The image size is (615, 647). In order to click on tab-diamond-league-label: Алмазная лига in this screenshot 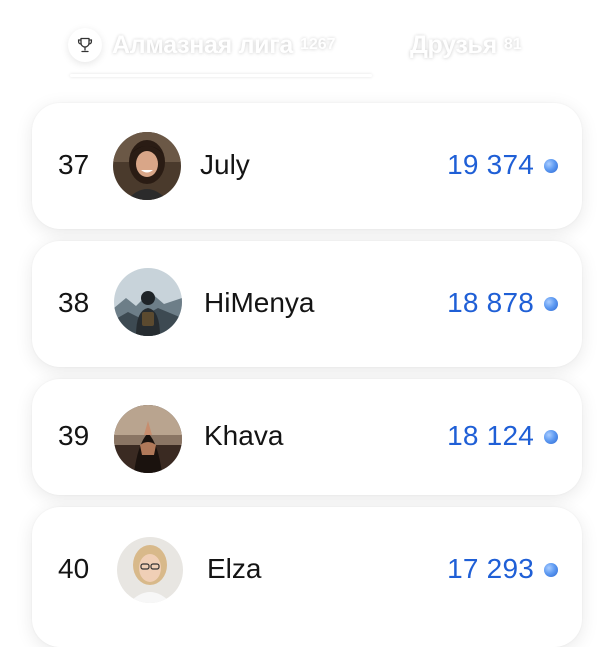, I will do `click(202, 44)`.